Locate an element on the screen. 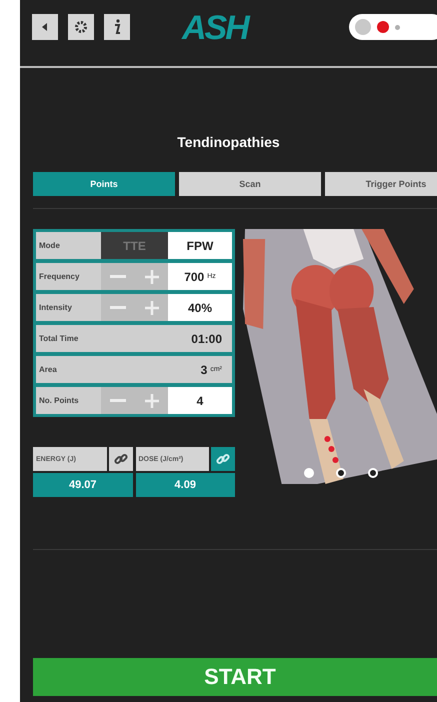 This screenshot has height=702, width=437. mode-option: FPW is located at coordinates (200, 245).